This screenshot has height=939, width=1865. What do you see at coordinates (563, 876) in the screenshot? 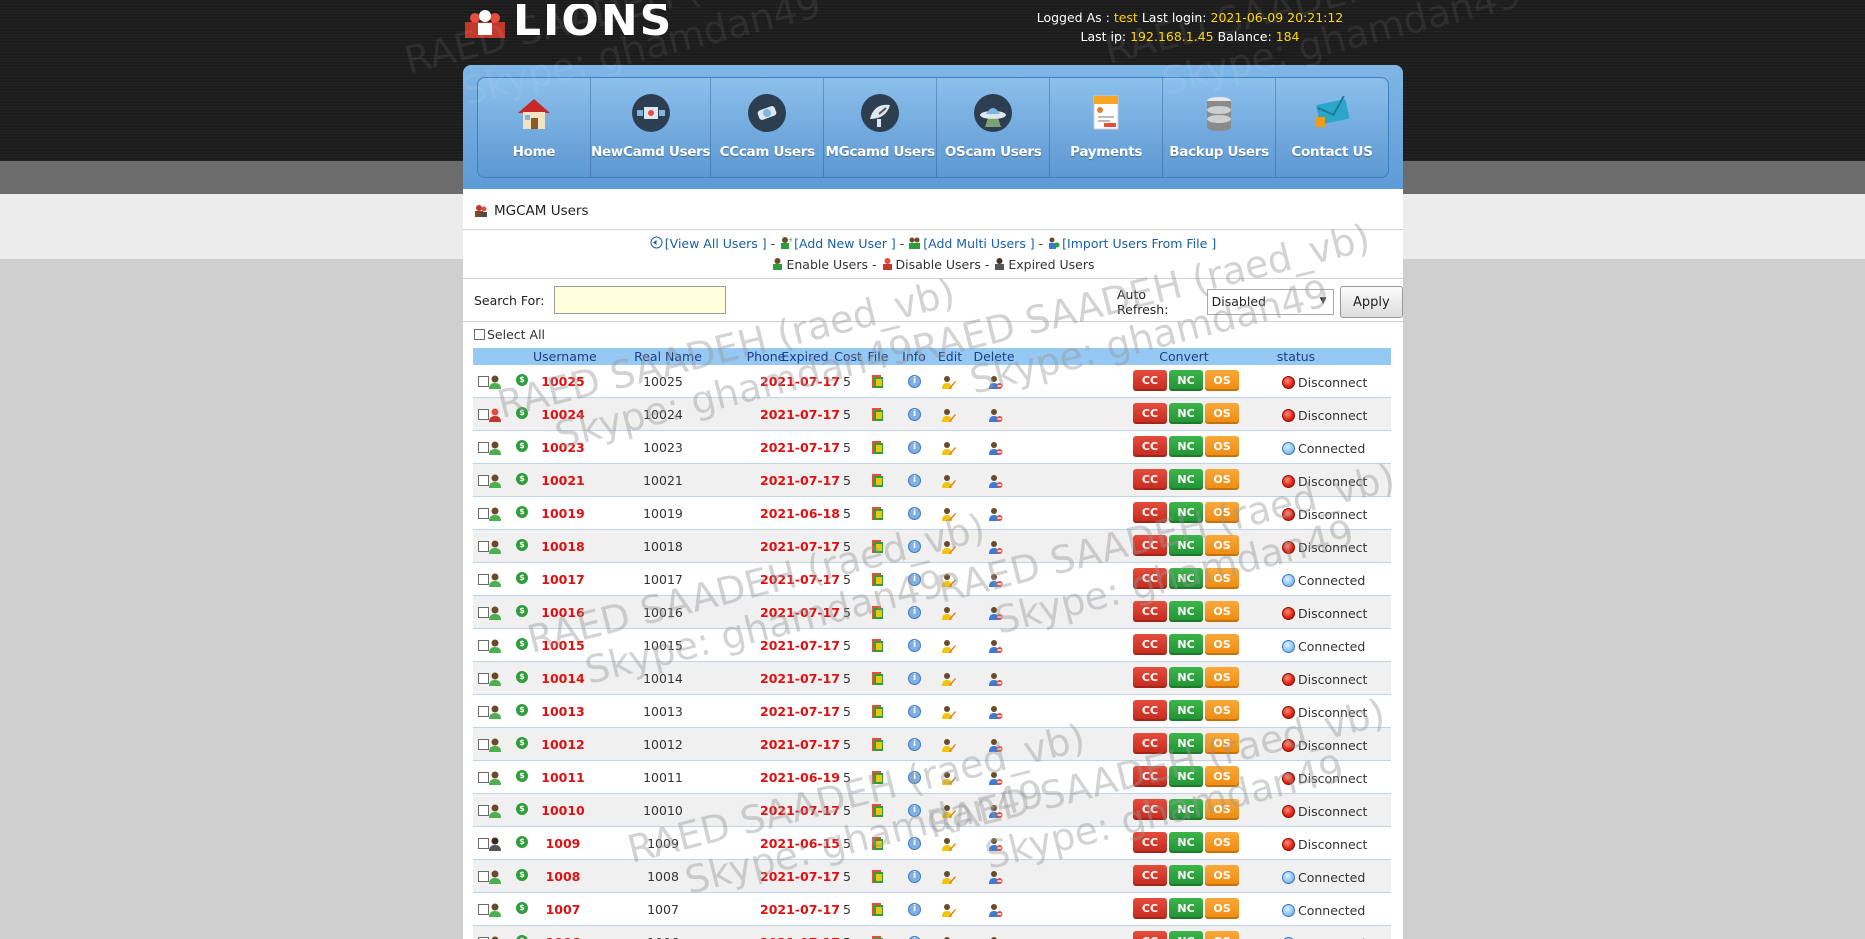
I see `username-link: 1008` at bounding box center [563, 876].